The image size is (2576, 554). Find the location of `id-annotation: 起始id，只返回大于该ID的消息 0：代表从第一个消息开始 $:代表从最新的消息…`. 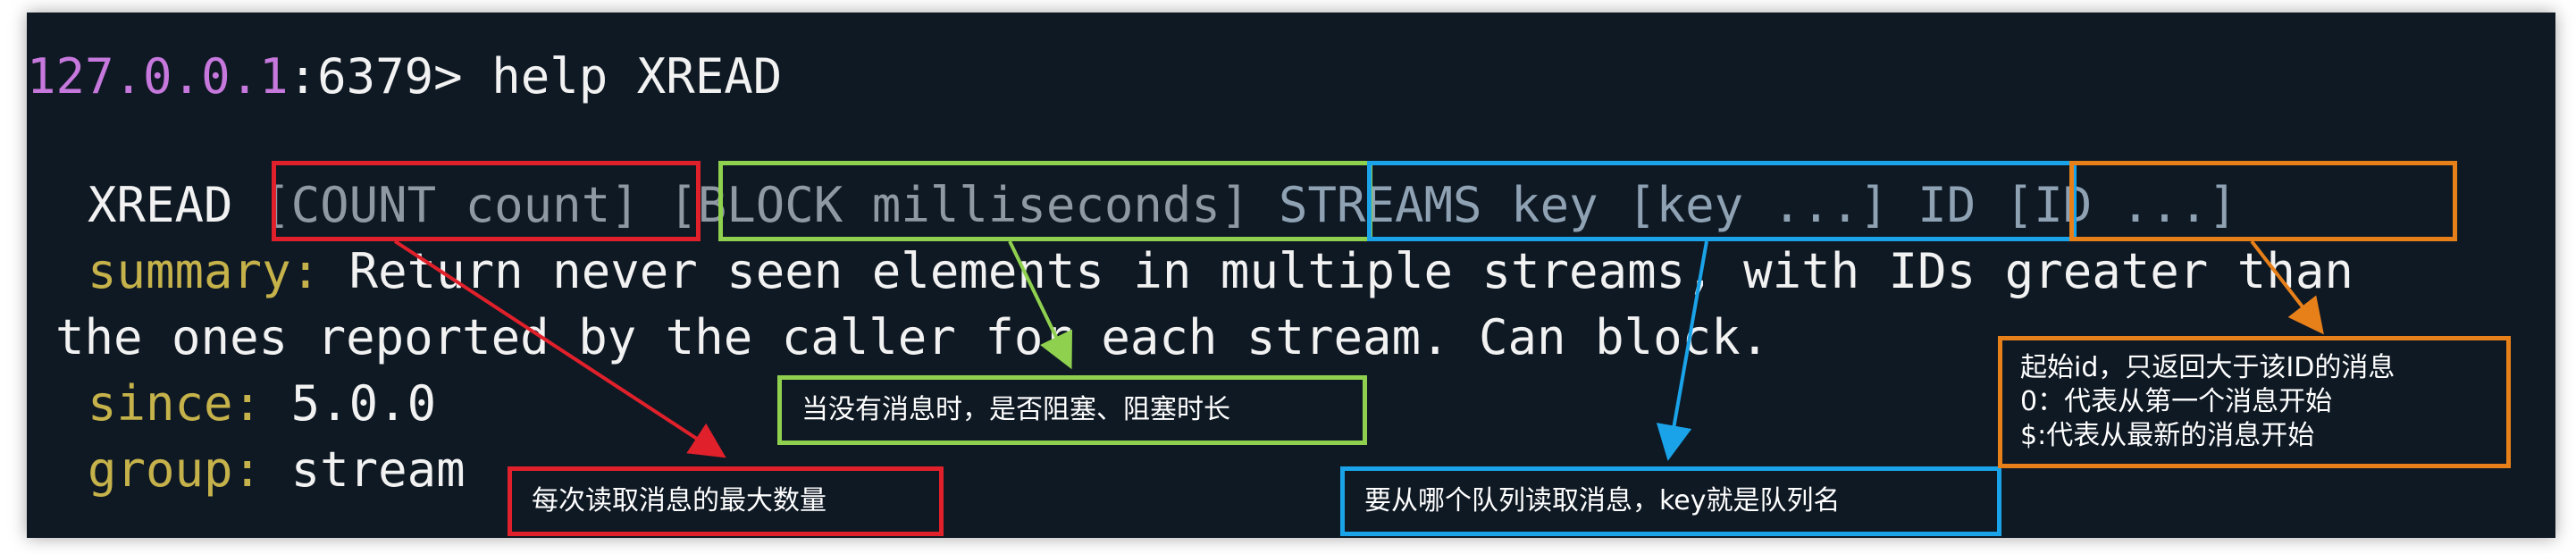

id-annotation: 起始id，只返回大于该ID的消息 0：代表从第一个消息开始 $:代表从最新的消息… is located at coordinates (2254, 402).